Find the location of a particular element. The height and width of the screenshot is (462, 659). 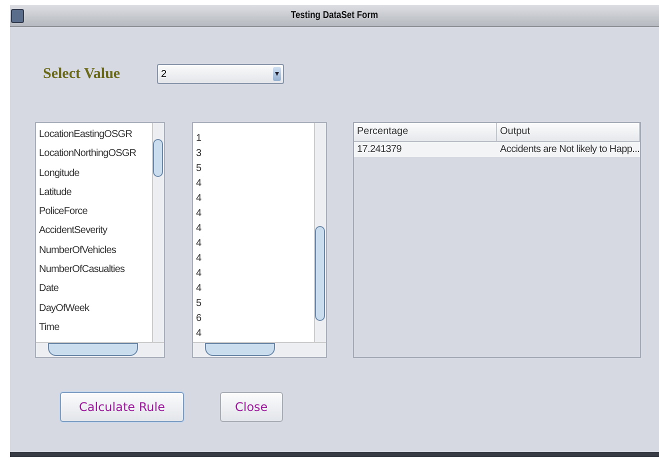

list-item: Longitude is located at coordinates (94, 173).